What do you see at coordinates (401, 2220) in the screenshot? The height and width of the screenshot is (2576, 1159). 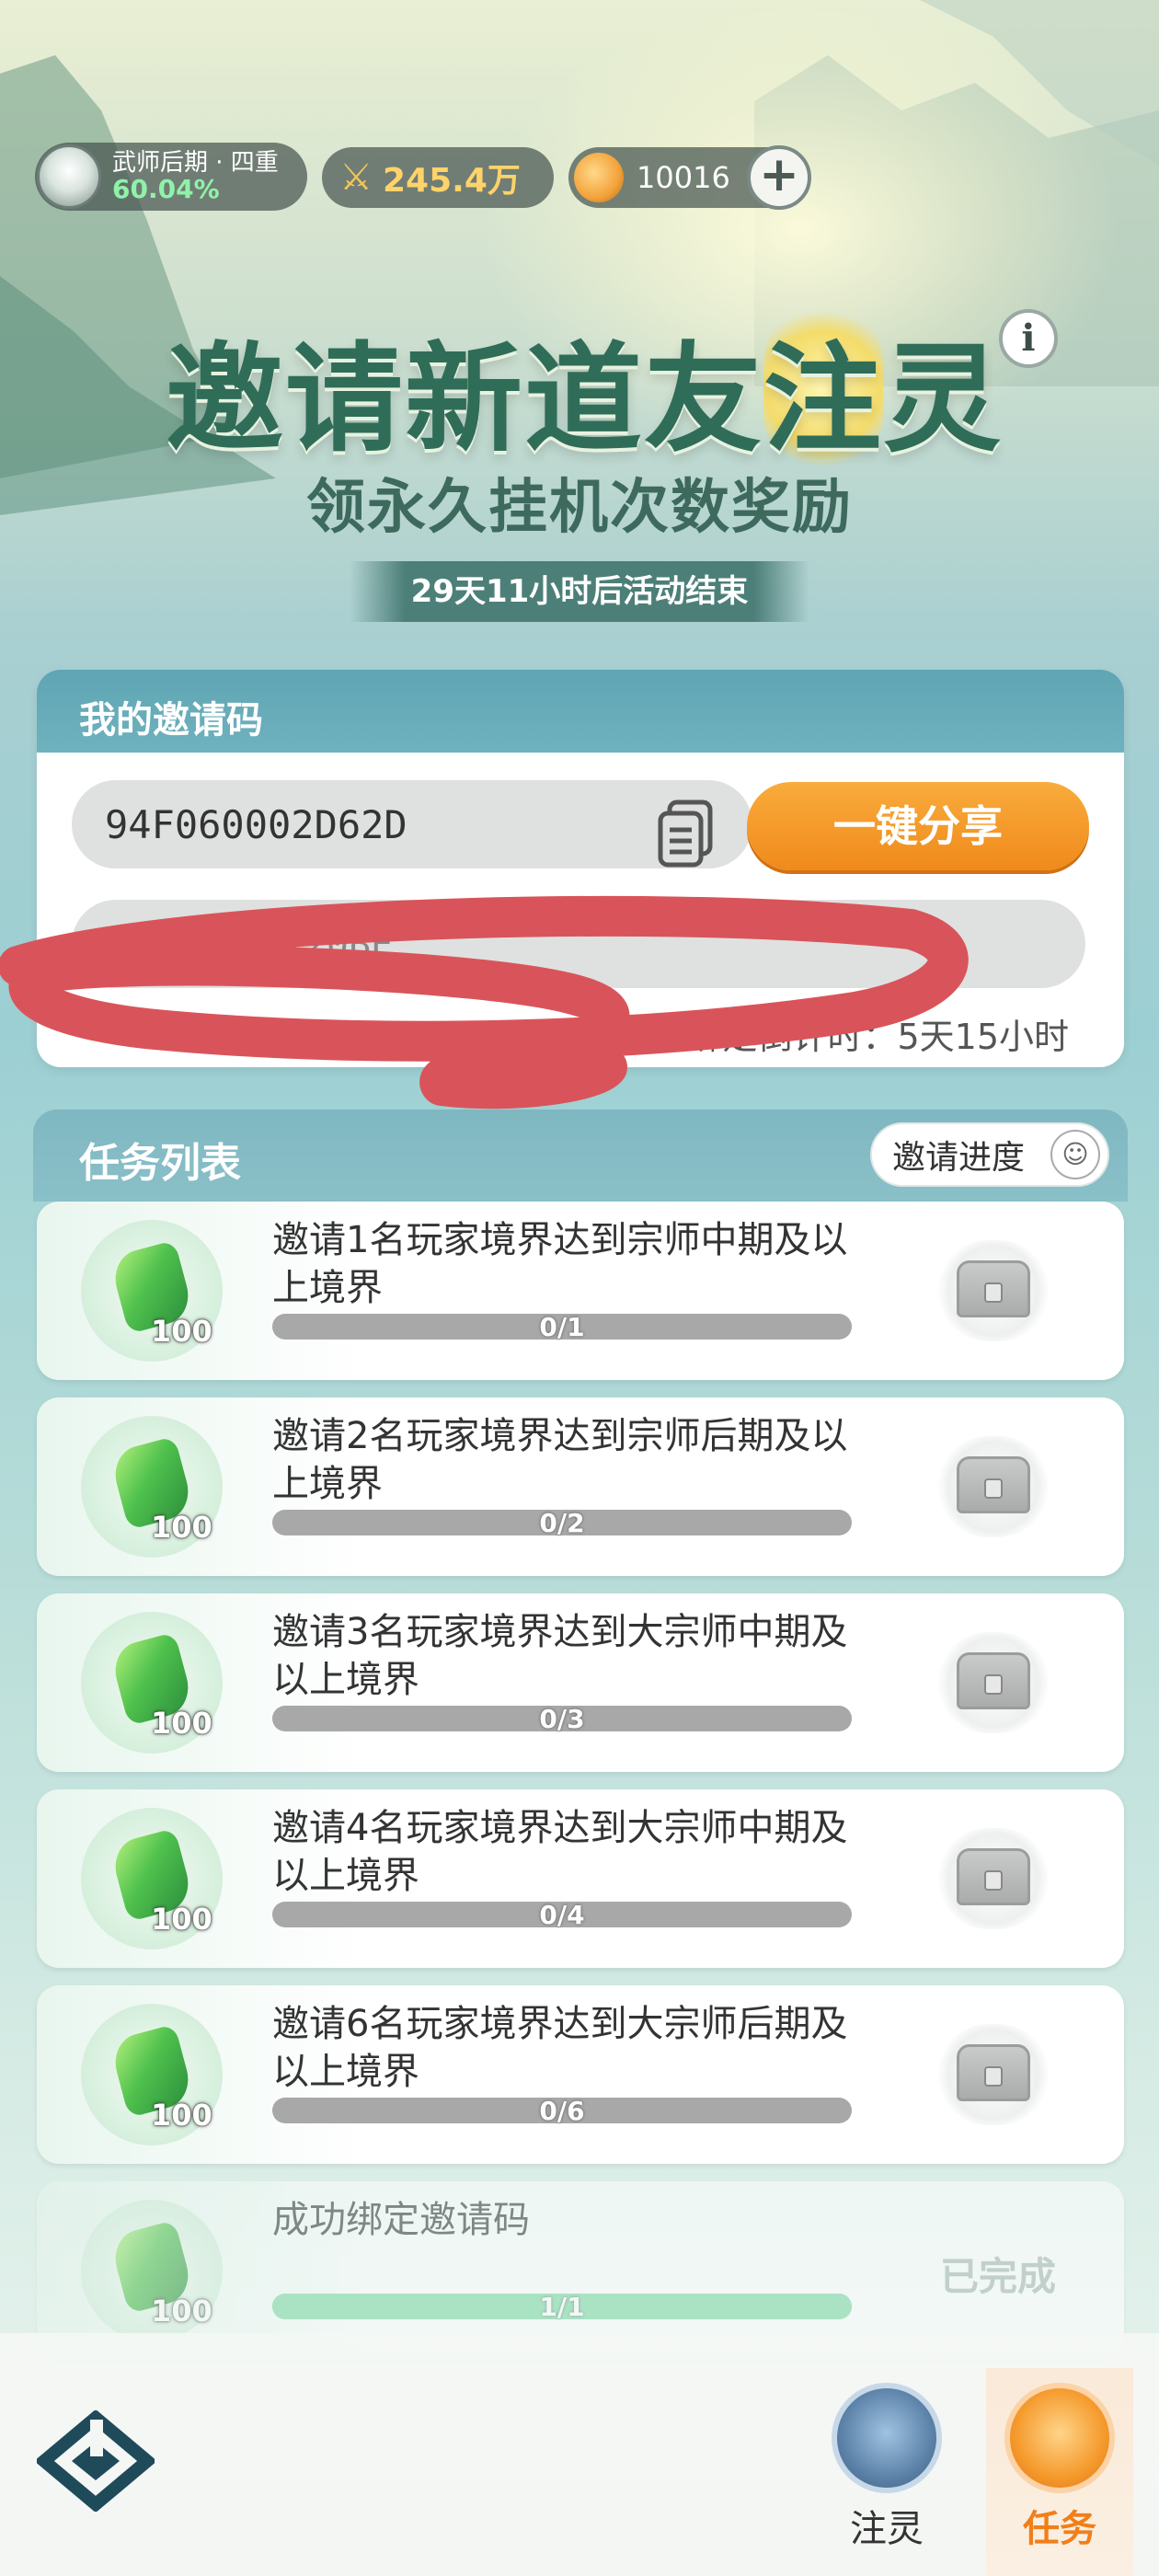 I see `task-description: 成功绑定邀请码` at bounding box center [401, 2220].